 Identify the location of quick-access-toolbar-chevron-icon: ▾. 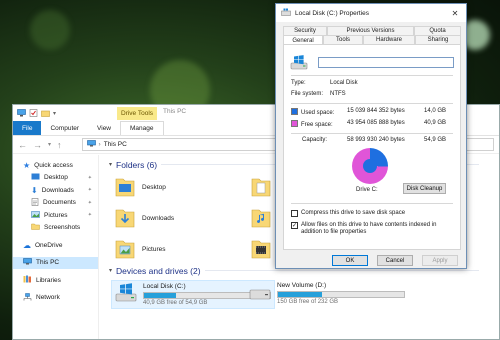
(54, 113).